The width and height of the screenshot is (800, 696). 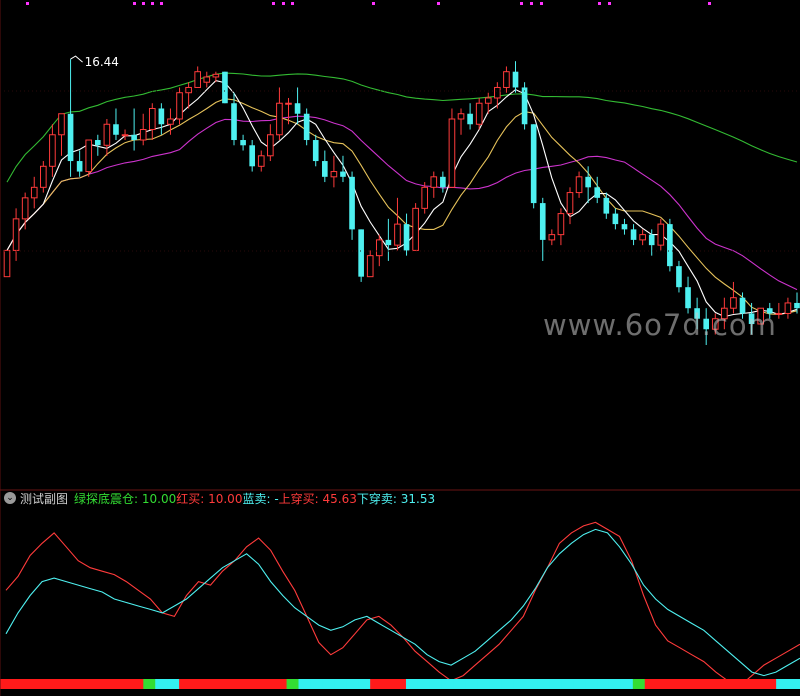 I want to click on watermark: www.6o7d.com, so click(x=660, y=325).